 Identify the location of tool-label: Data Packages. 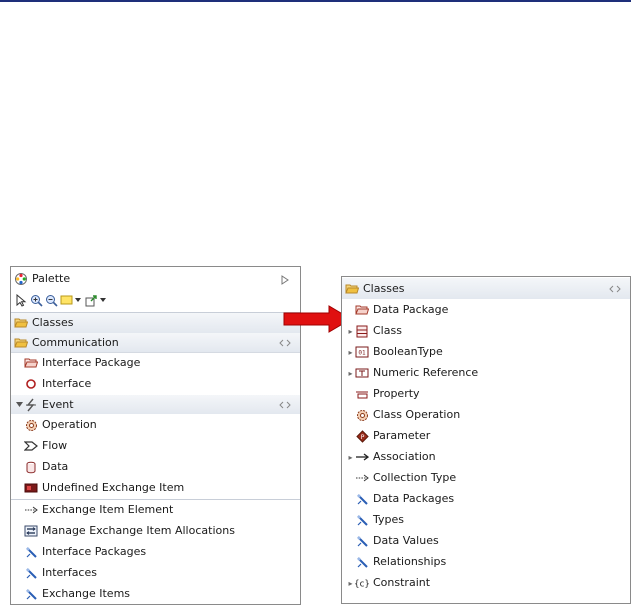
(414, 498).